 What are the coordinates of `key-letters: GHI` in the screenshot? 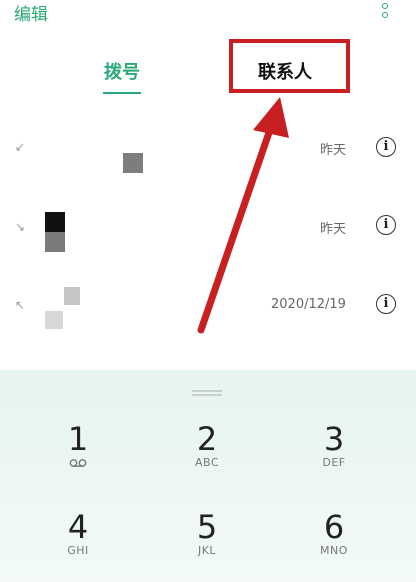 It's located at (78, 550).